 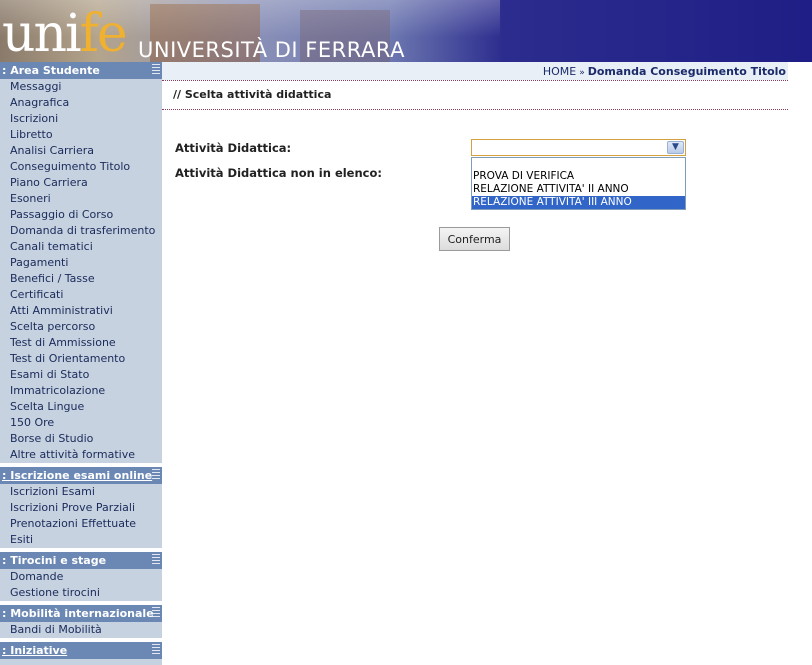 I want to click on activity-select: ▼, so click(x=578, y=147).